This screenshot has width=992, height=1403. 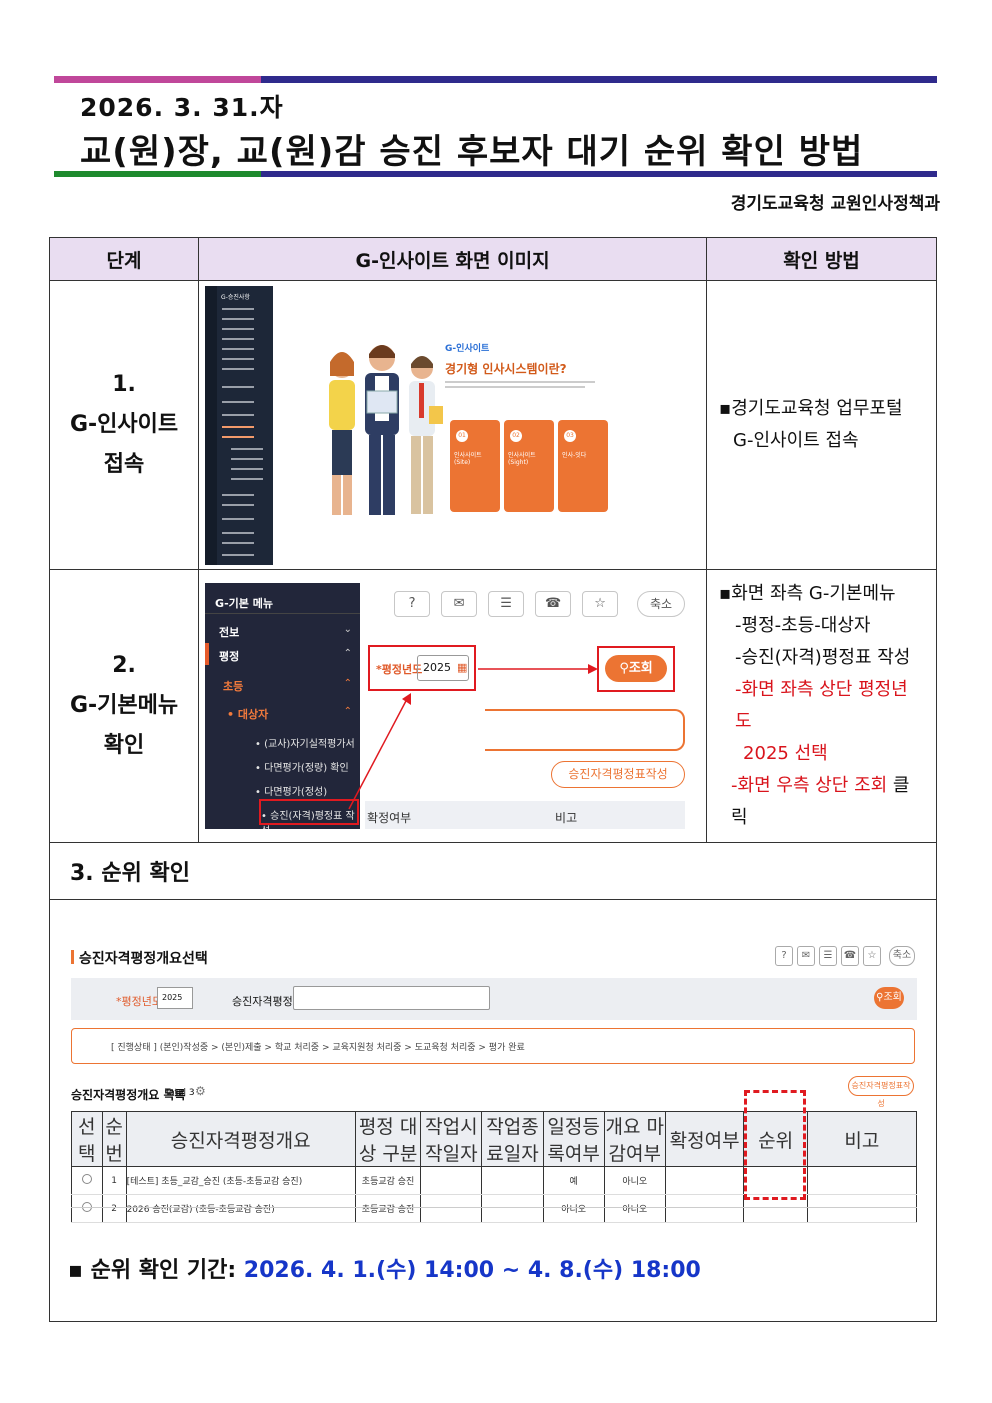 What do you see at coordinates (512, 1139) in the screenshot?
I see `column-header: 작업종료일자` at bounding box center [512, 1139].